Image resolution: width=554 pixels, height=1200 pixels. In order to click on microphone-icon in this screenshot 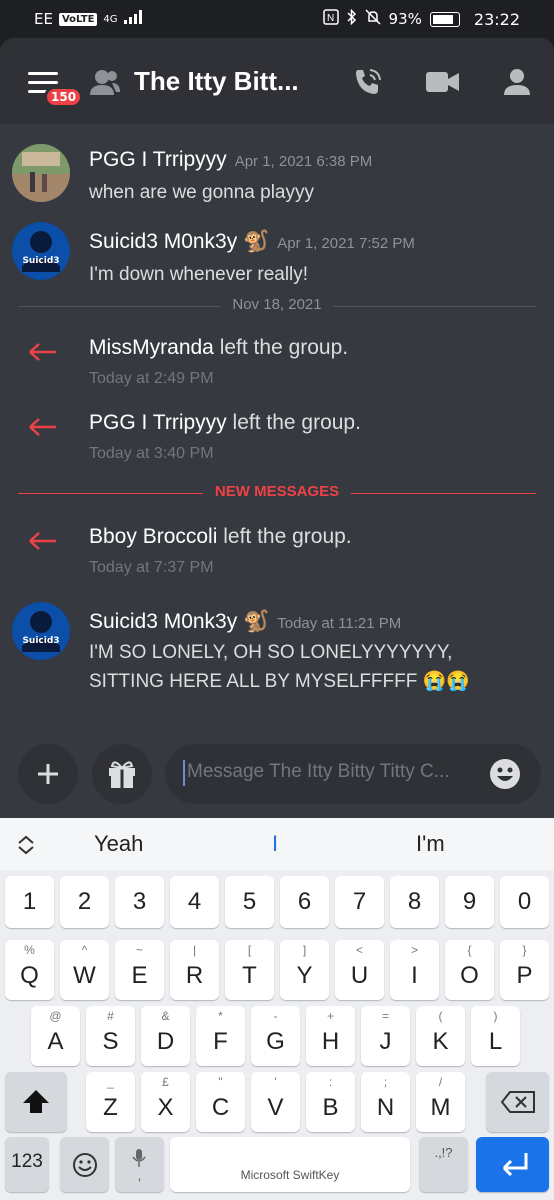, I will do `click(139, 1158)`.